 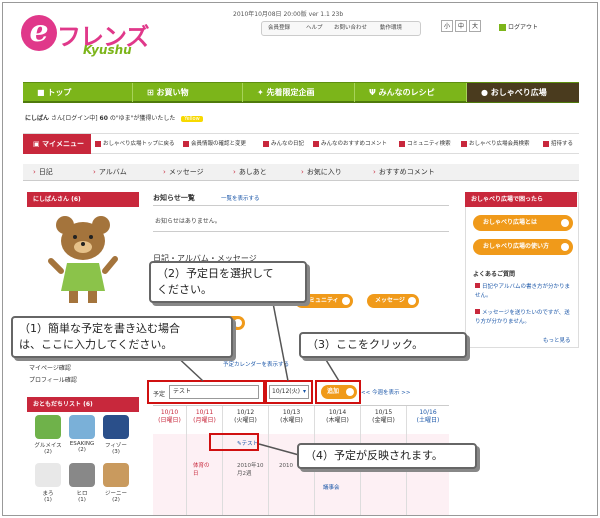 I want to click on user-status: にしぱん さん[ログイン中] 60 の"ゆま"が獲得いたした Yellow, so click(x=114, y=117).